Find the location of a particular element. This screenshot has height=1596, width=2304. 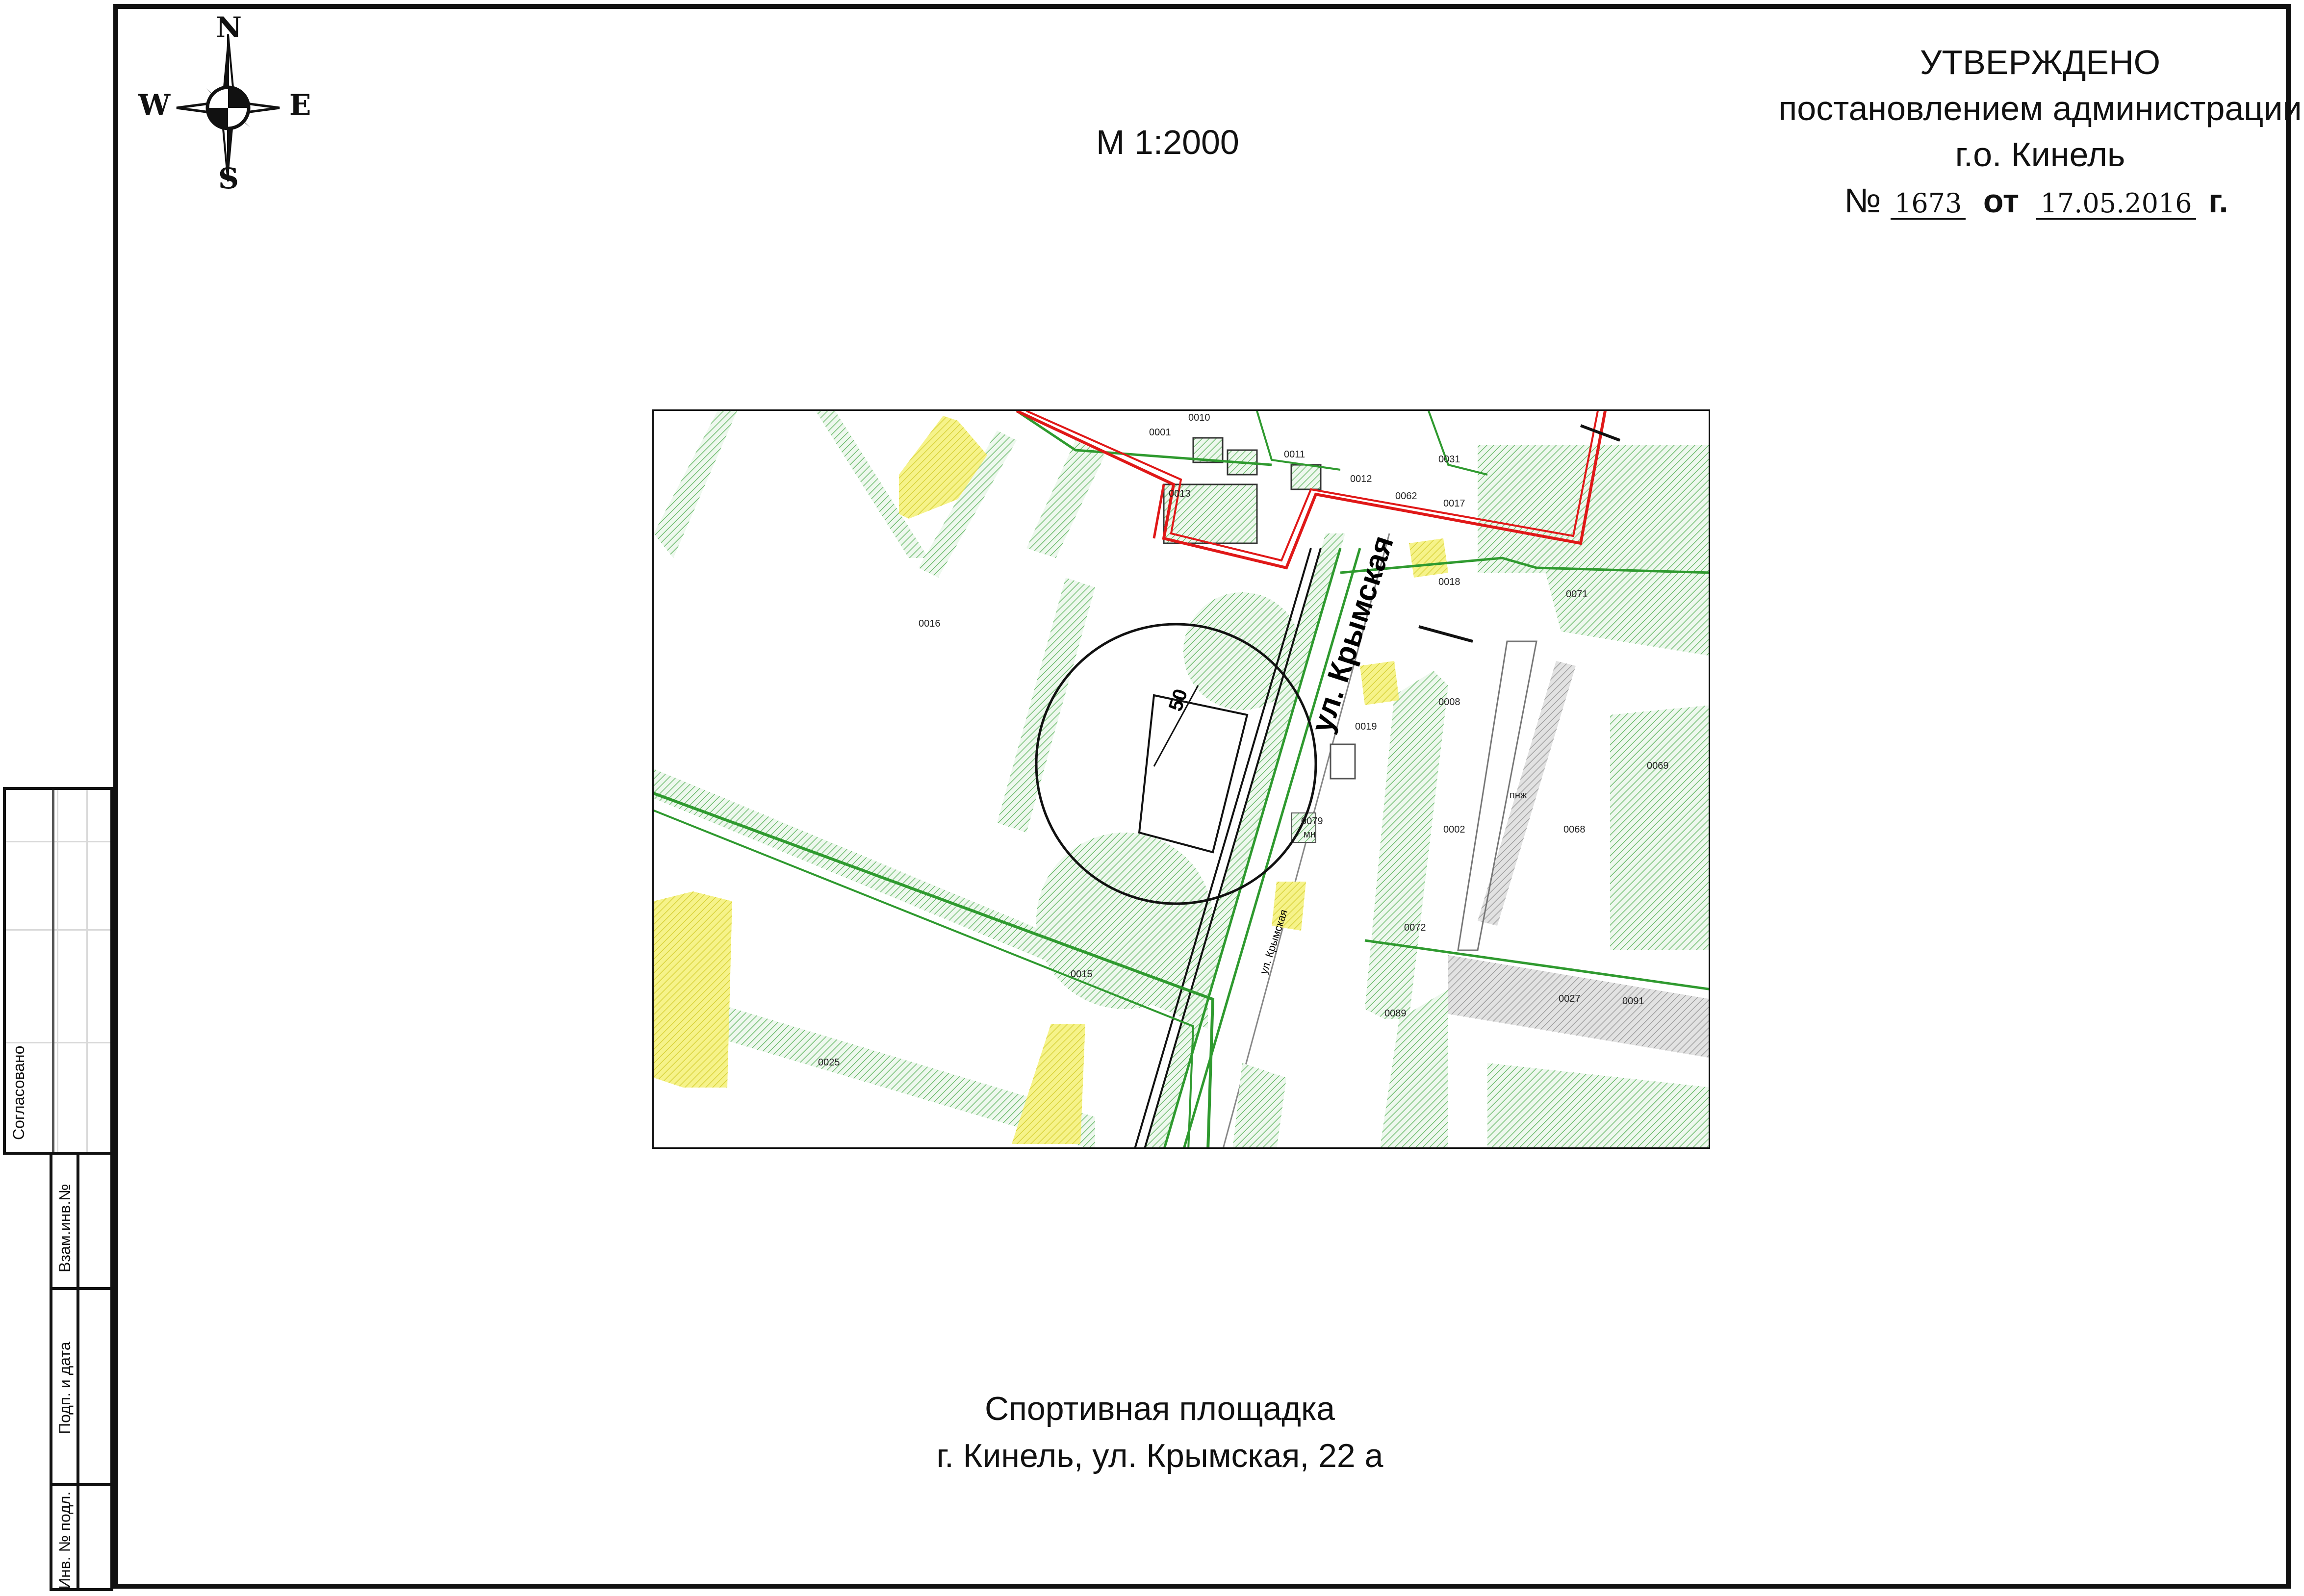

parcel-label: мн is located at coordinates (1310, 834).